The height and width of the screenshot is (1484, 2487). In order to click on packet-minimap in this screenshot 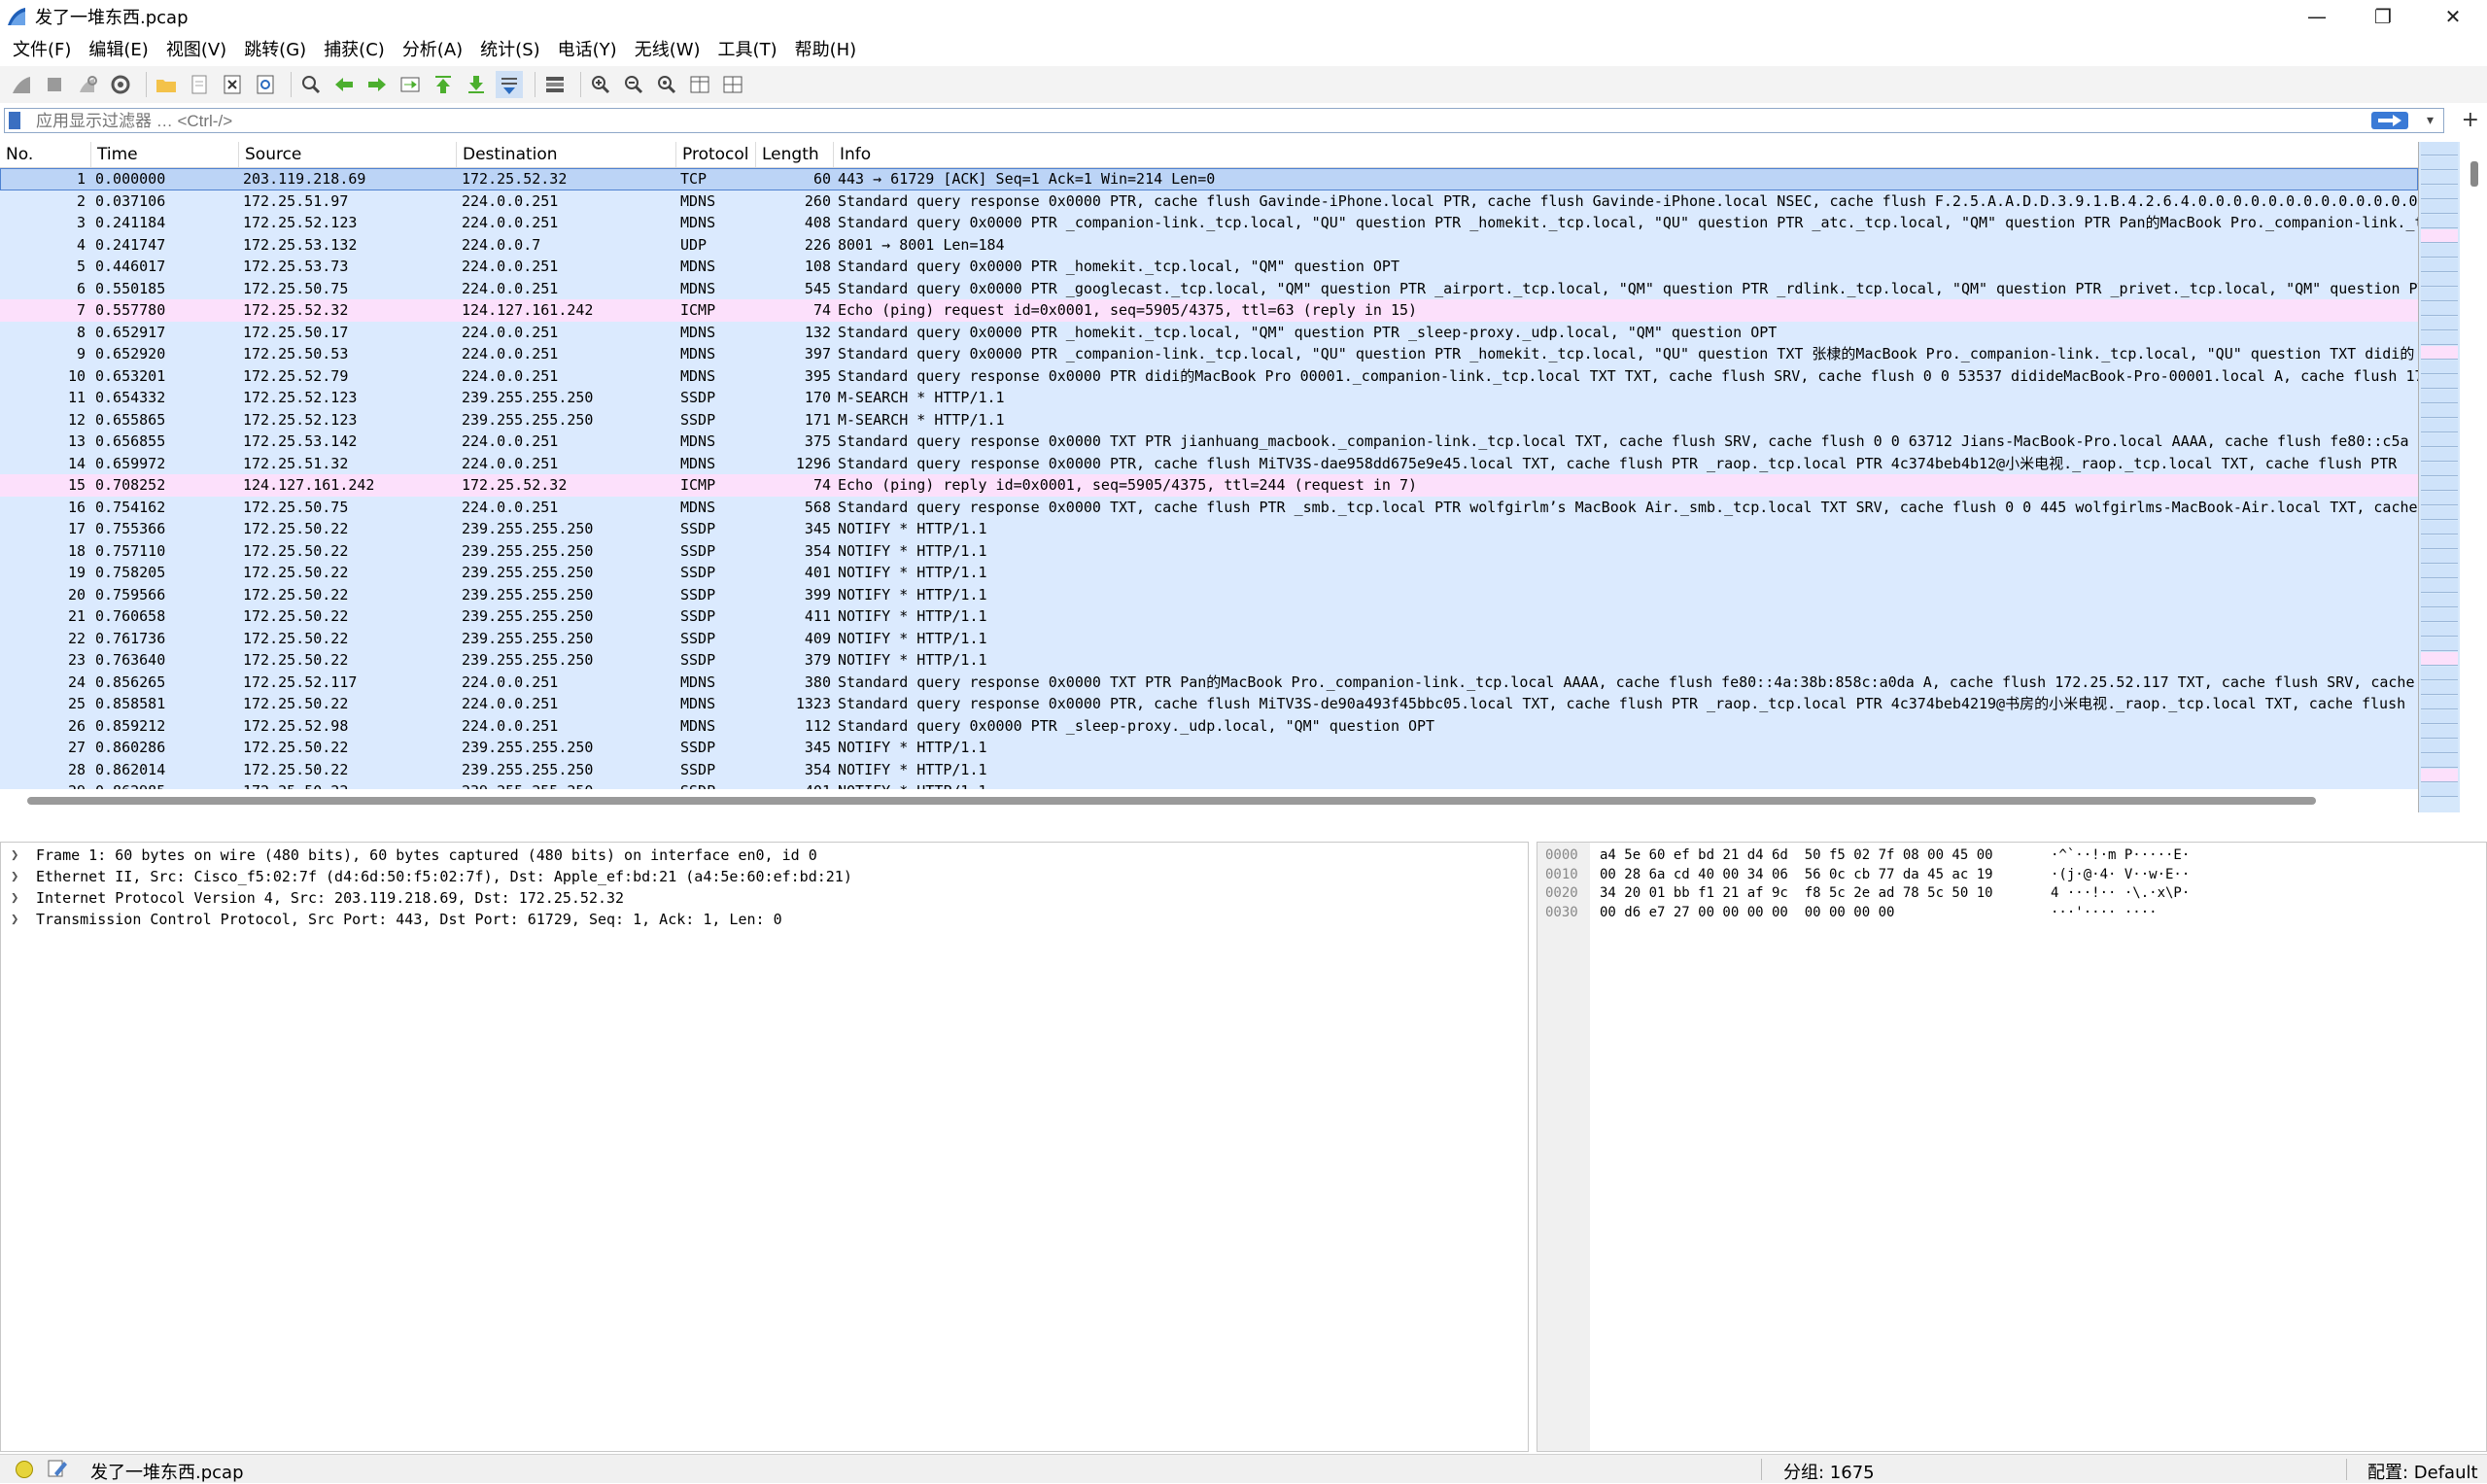, I will do `click(2439, 477)`.